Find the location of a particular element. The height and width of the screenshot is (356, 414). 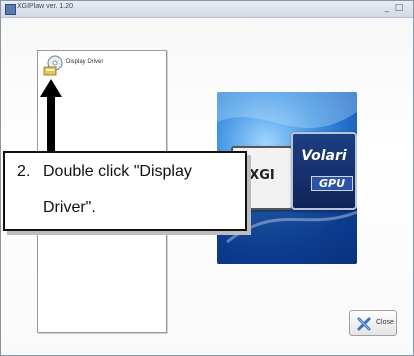

maximize-button: □ is located at coordinates (399, 8).